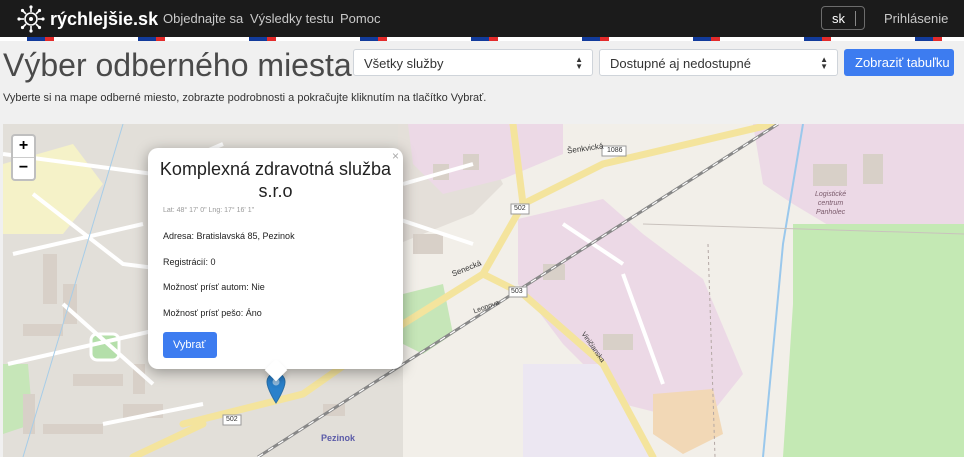 This screenshot has width=964, height=457. I want to click on close-icon: ×, so click(395, 156).